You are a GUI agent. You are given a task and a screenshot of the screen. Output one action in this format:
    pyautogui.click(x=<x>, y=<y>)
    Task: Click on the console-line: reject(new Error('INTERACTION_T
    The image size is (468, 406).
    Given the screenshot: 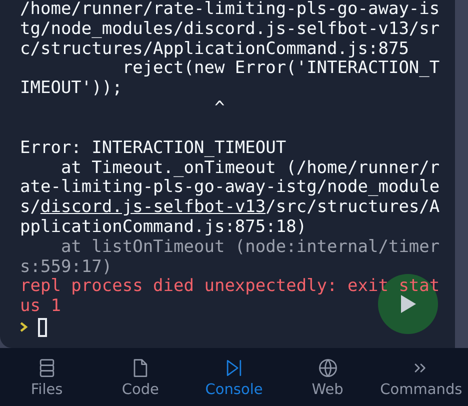 What is the action you would take?
    pyautogui.click(x=280, y=69)
    